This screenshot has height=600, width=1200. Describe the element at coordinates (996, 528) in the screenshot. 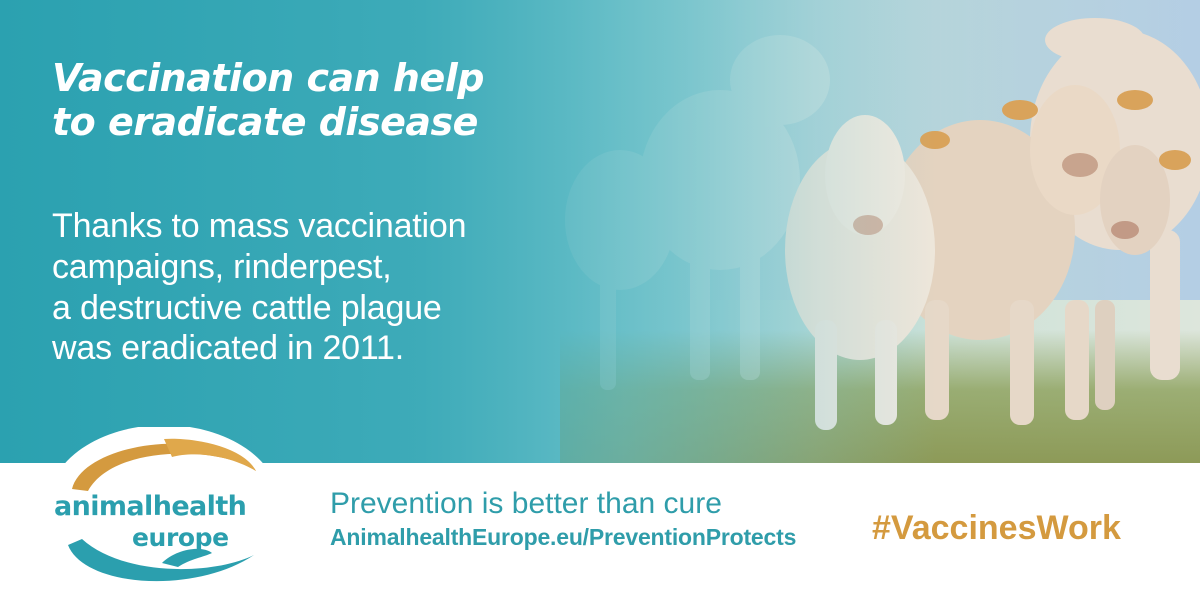

I see `hashtag: #VaccinesWork` at that location.